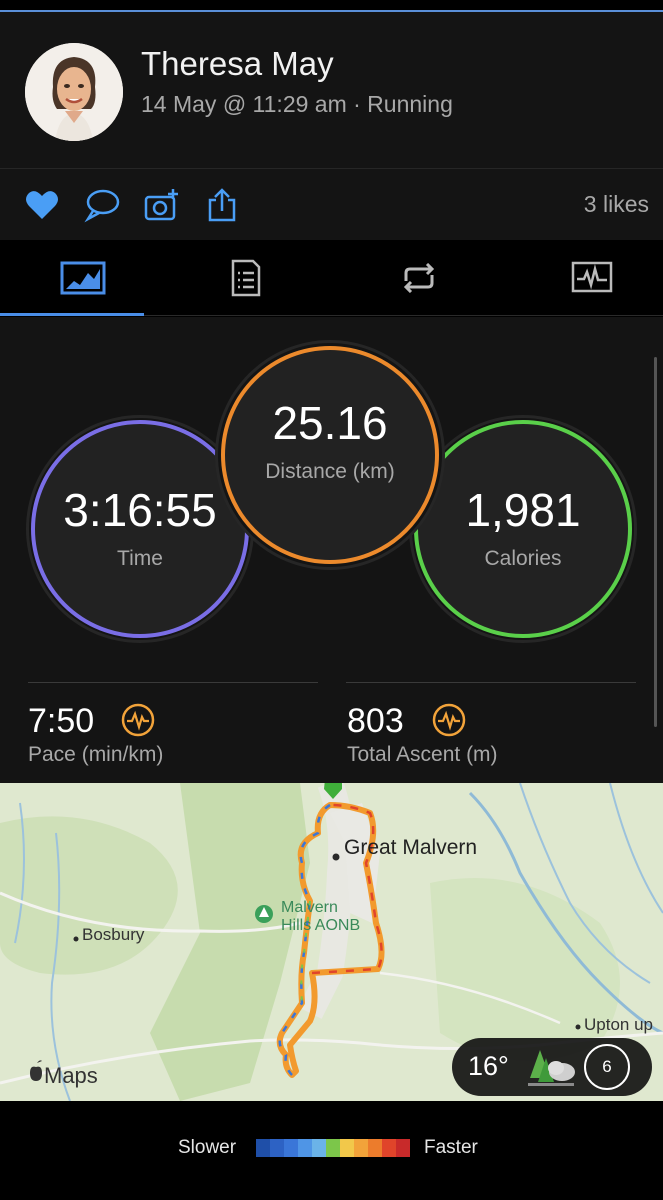  Describe the element at coordinates (113, 934) in the screenshot. I see `map-label-bosbury: Bosbury` at that location.